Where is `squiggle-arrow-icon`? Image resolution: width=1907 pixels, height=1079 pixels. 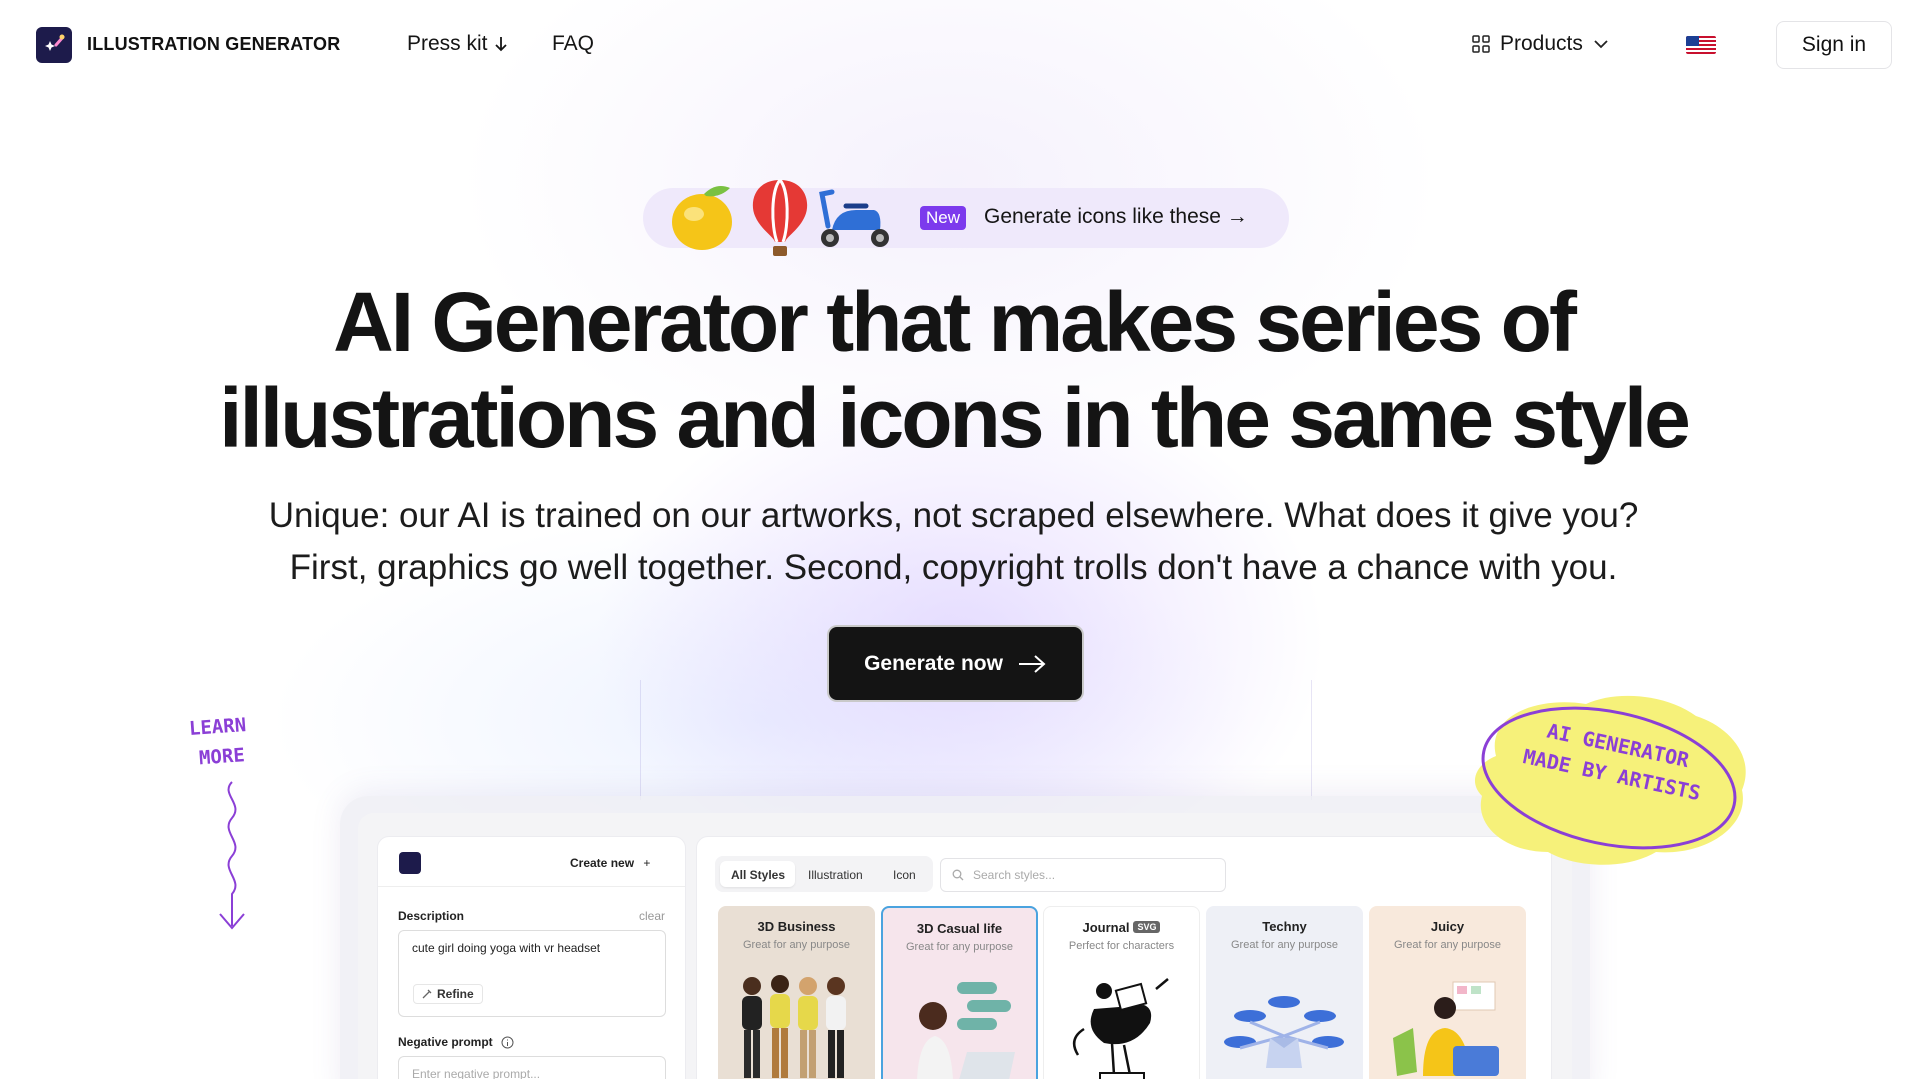
squiggle-arrow-icon is located at coordinates (232, 855).